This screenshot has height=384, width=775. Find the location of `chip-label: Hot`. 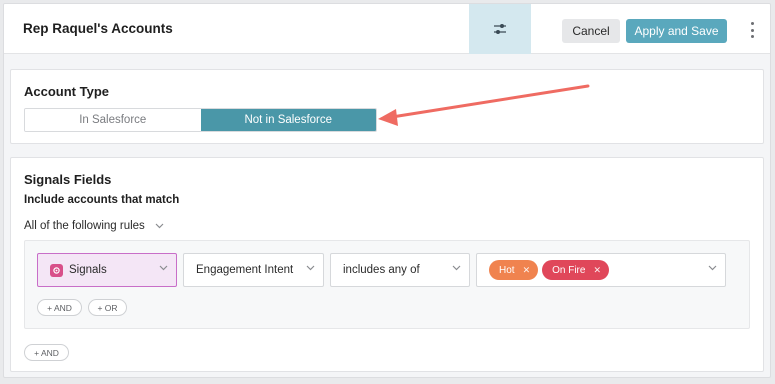

chip-label: Hot is located at coordinates (507, 270).